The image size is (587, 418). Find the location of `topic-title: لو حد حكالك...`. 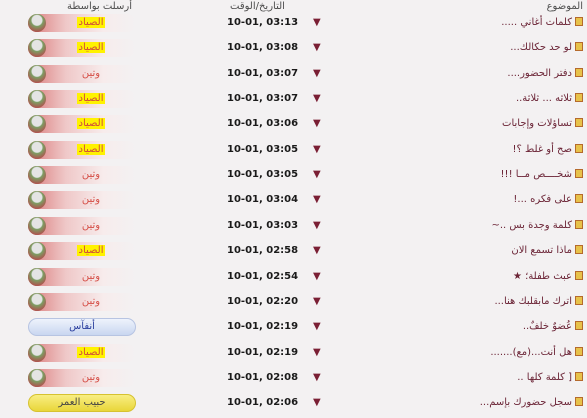

topic-title: لو حد حكالك... is located at coordinates (541, 47).